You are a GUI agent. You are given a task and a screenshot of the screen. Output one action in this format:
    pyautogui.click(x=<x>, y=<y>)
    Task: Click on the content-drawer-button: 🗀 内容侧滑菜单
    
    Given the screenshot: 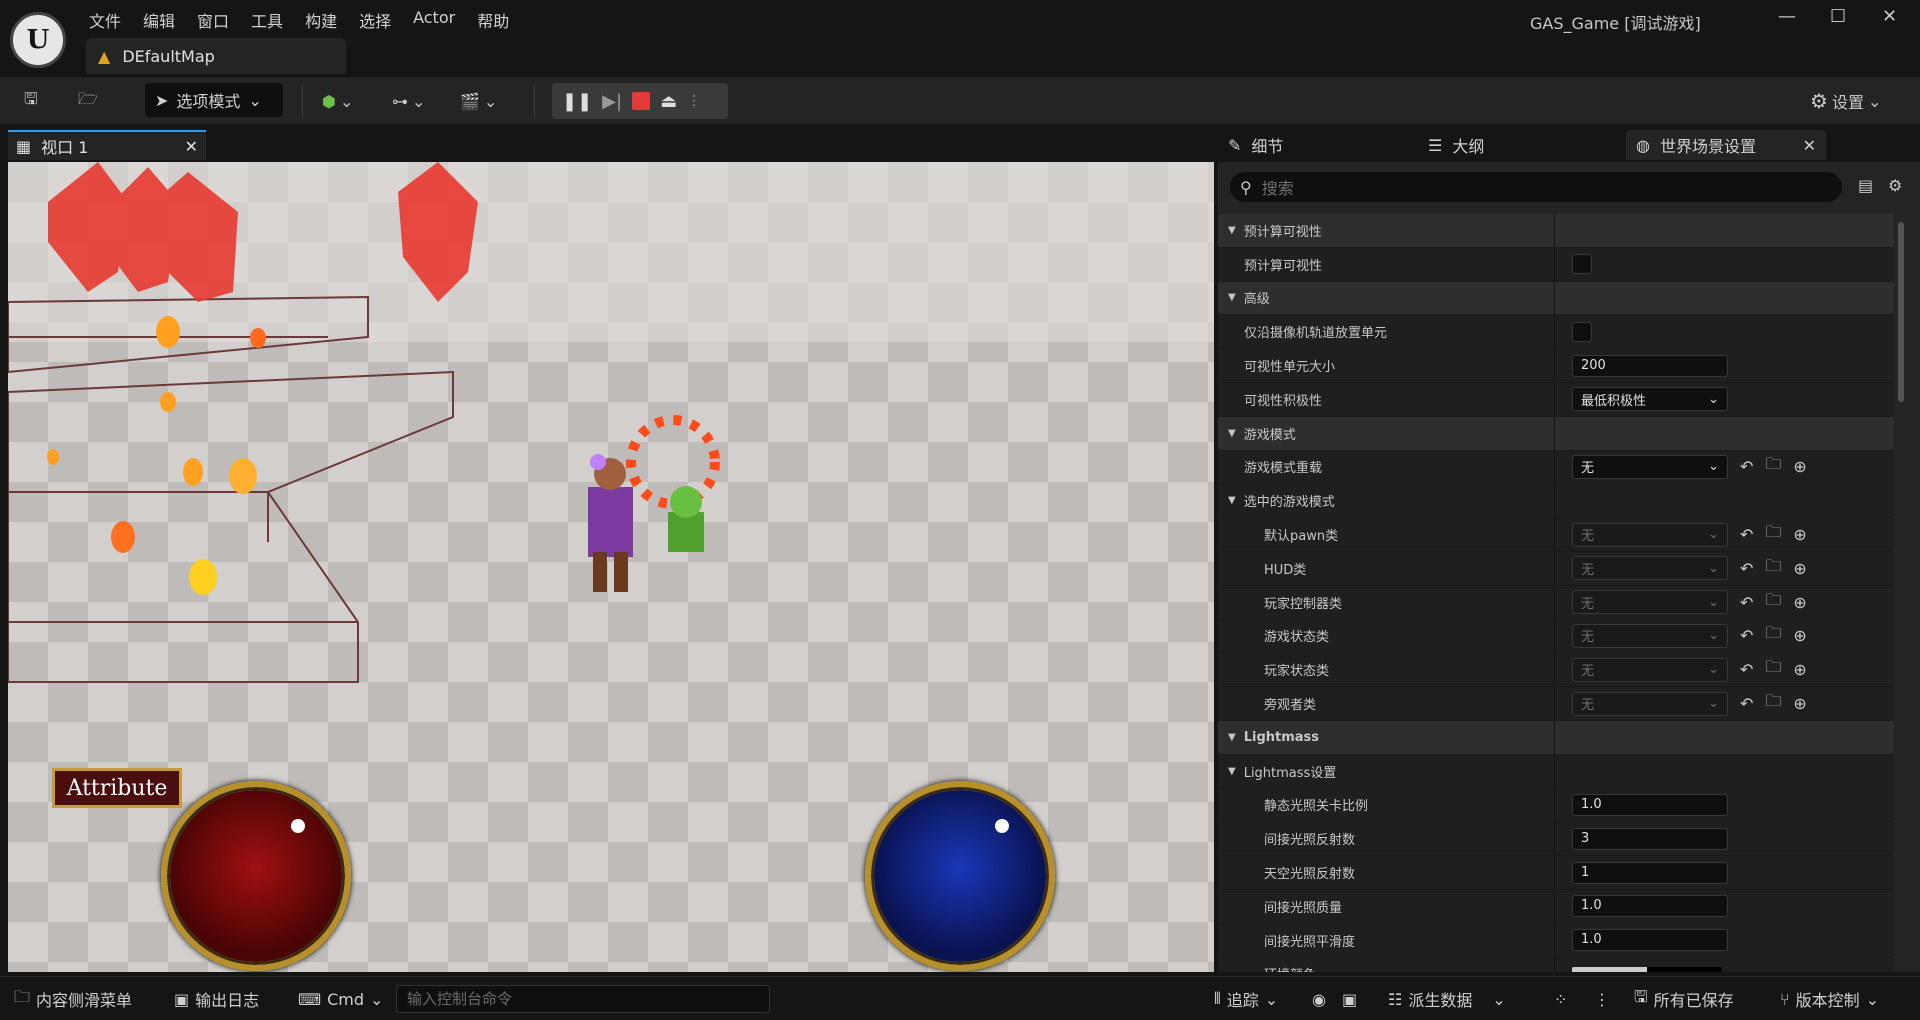 What is the action you would take?
    pyautogui.click(x=73, y=999)
    